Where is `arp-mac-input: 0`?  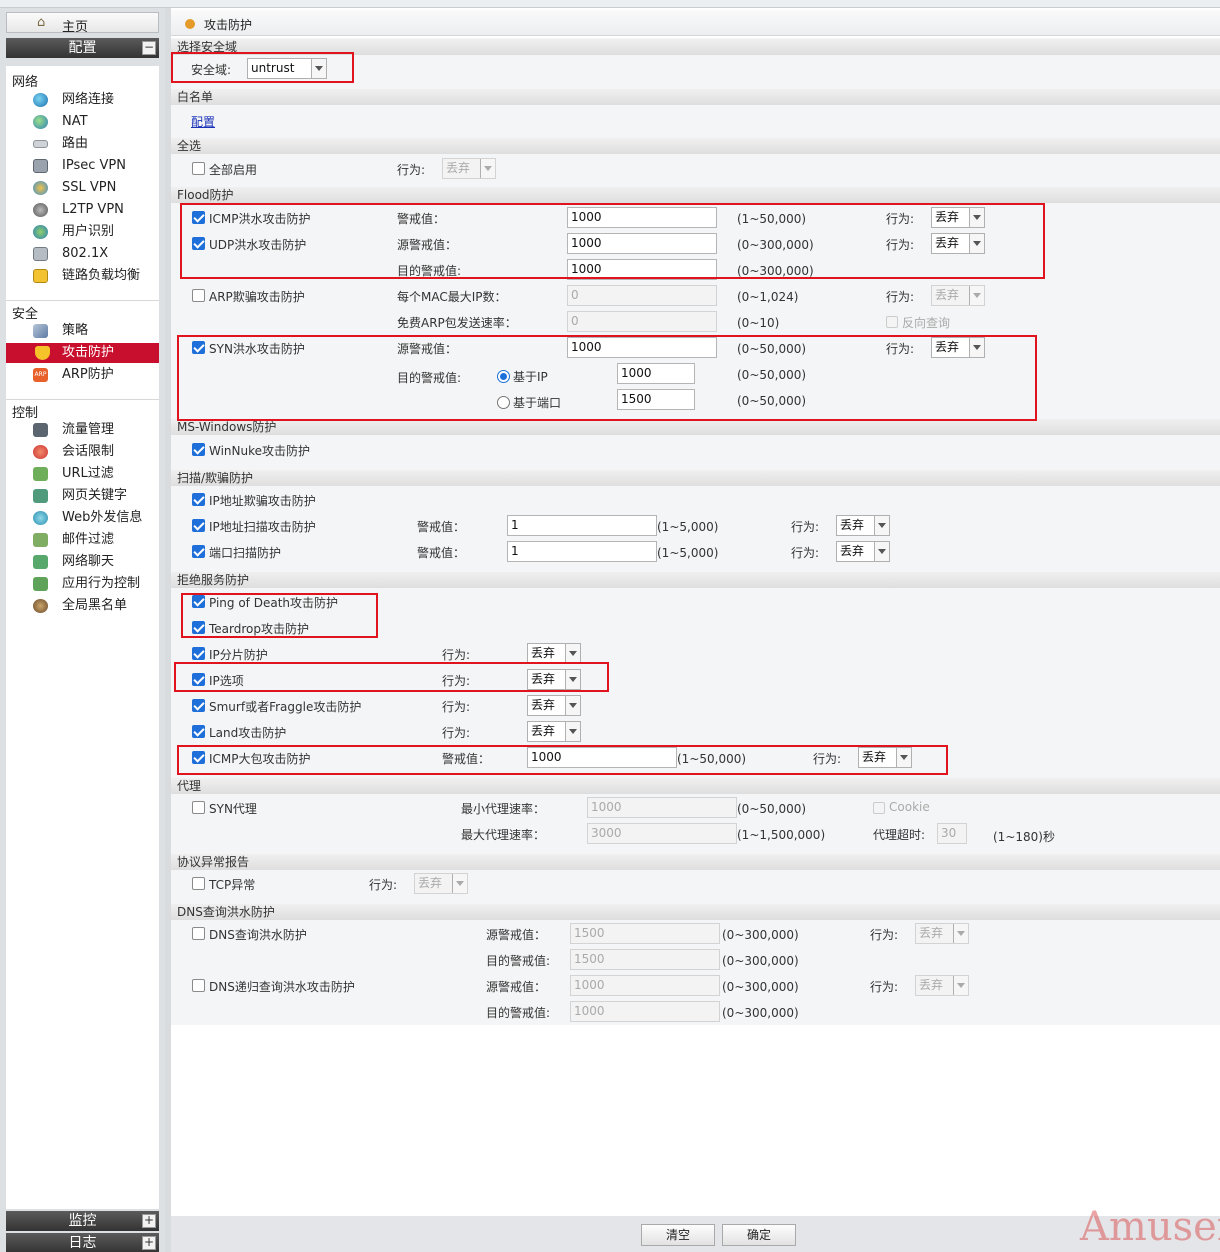 arp-mac-input: 0 is located at coordinates (642, 295).